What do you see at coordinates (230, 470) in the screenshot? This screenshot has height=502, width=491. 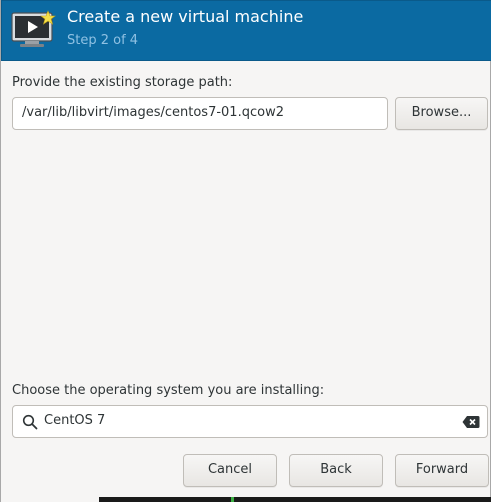 I see `cancel-button: Cancel` at bounding box center [230, 470].